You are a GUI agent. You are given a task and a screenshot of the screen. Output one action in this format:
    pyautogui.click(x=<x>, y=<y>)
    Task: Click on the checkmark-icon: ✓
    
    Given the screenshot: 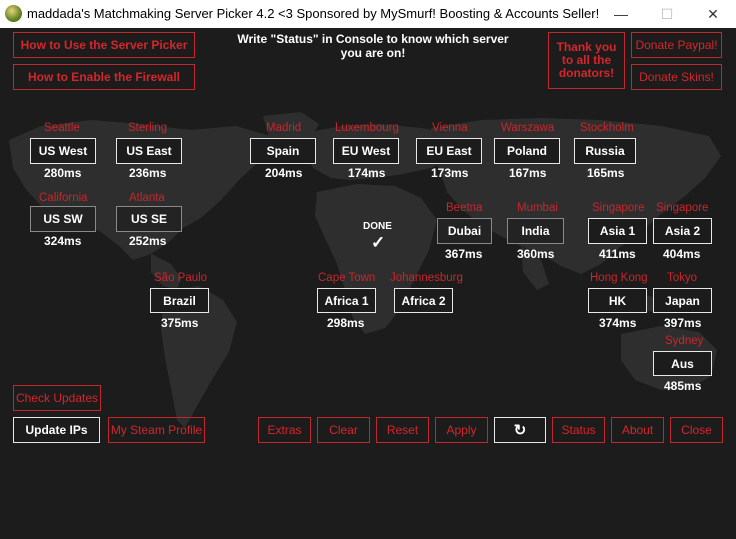 What is the action you would take?
    pyautogui.click(x=378, y=242)
    